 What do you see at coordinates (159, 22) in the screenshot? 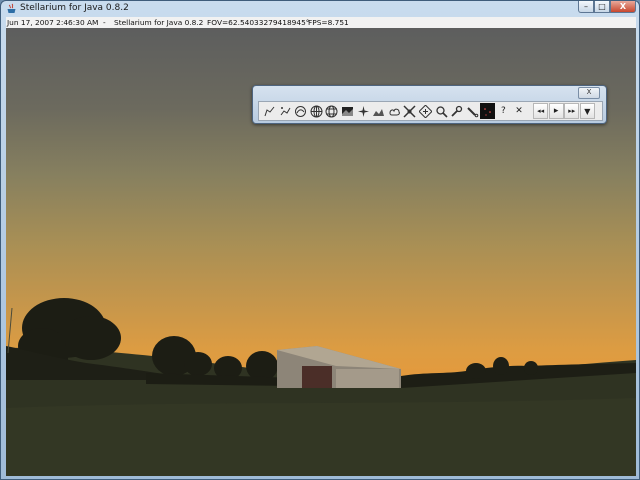
I see `status-app-name: Stellarium for Java 0.8.2` at bounding box center [159, 22].